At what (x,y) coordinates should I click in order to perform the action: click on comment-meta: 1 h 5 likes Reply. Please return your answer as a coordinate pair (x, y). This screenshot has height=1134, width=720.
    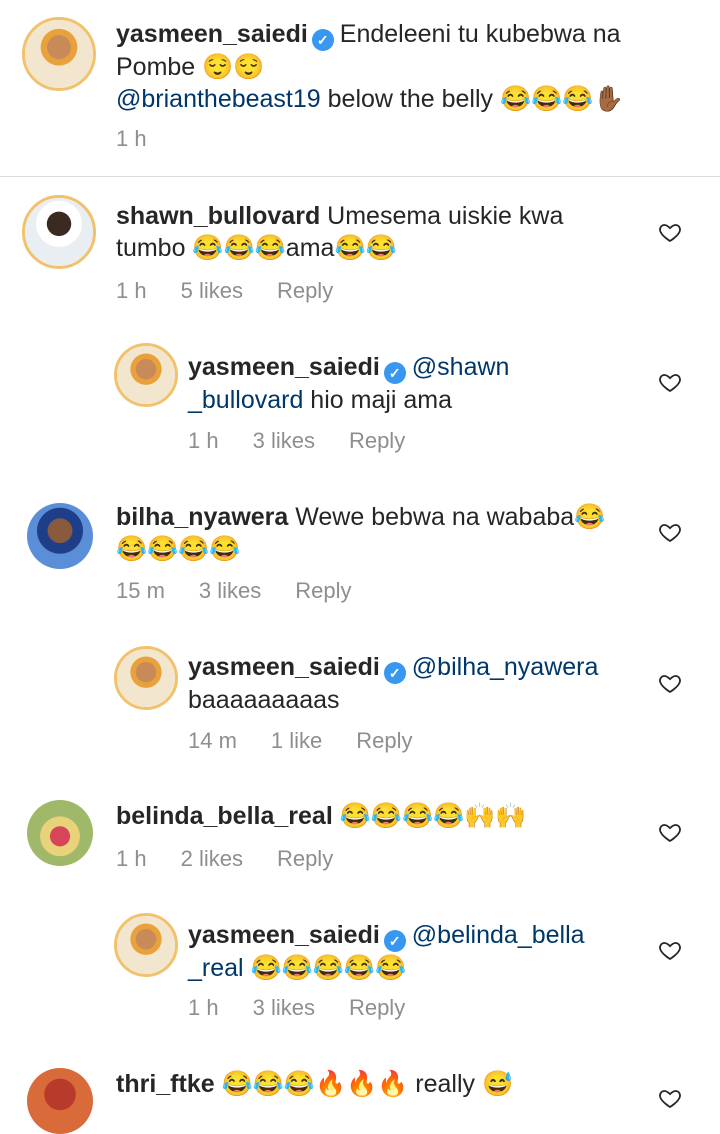
    Looking at the image, I should click on (224, 291).